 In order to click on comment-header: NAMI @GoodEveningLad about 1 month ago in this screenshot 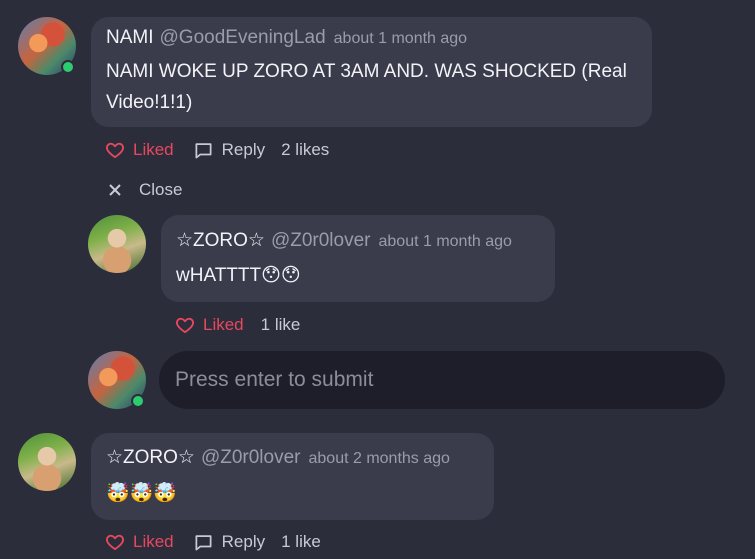, I will do `click(286, 38)`.